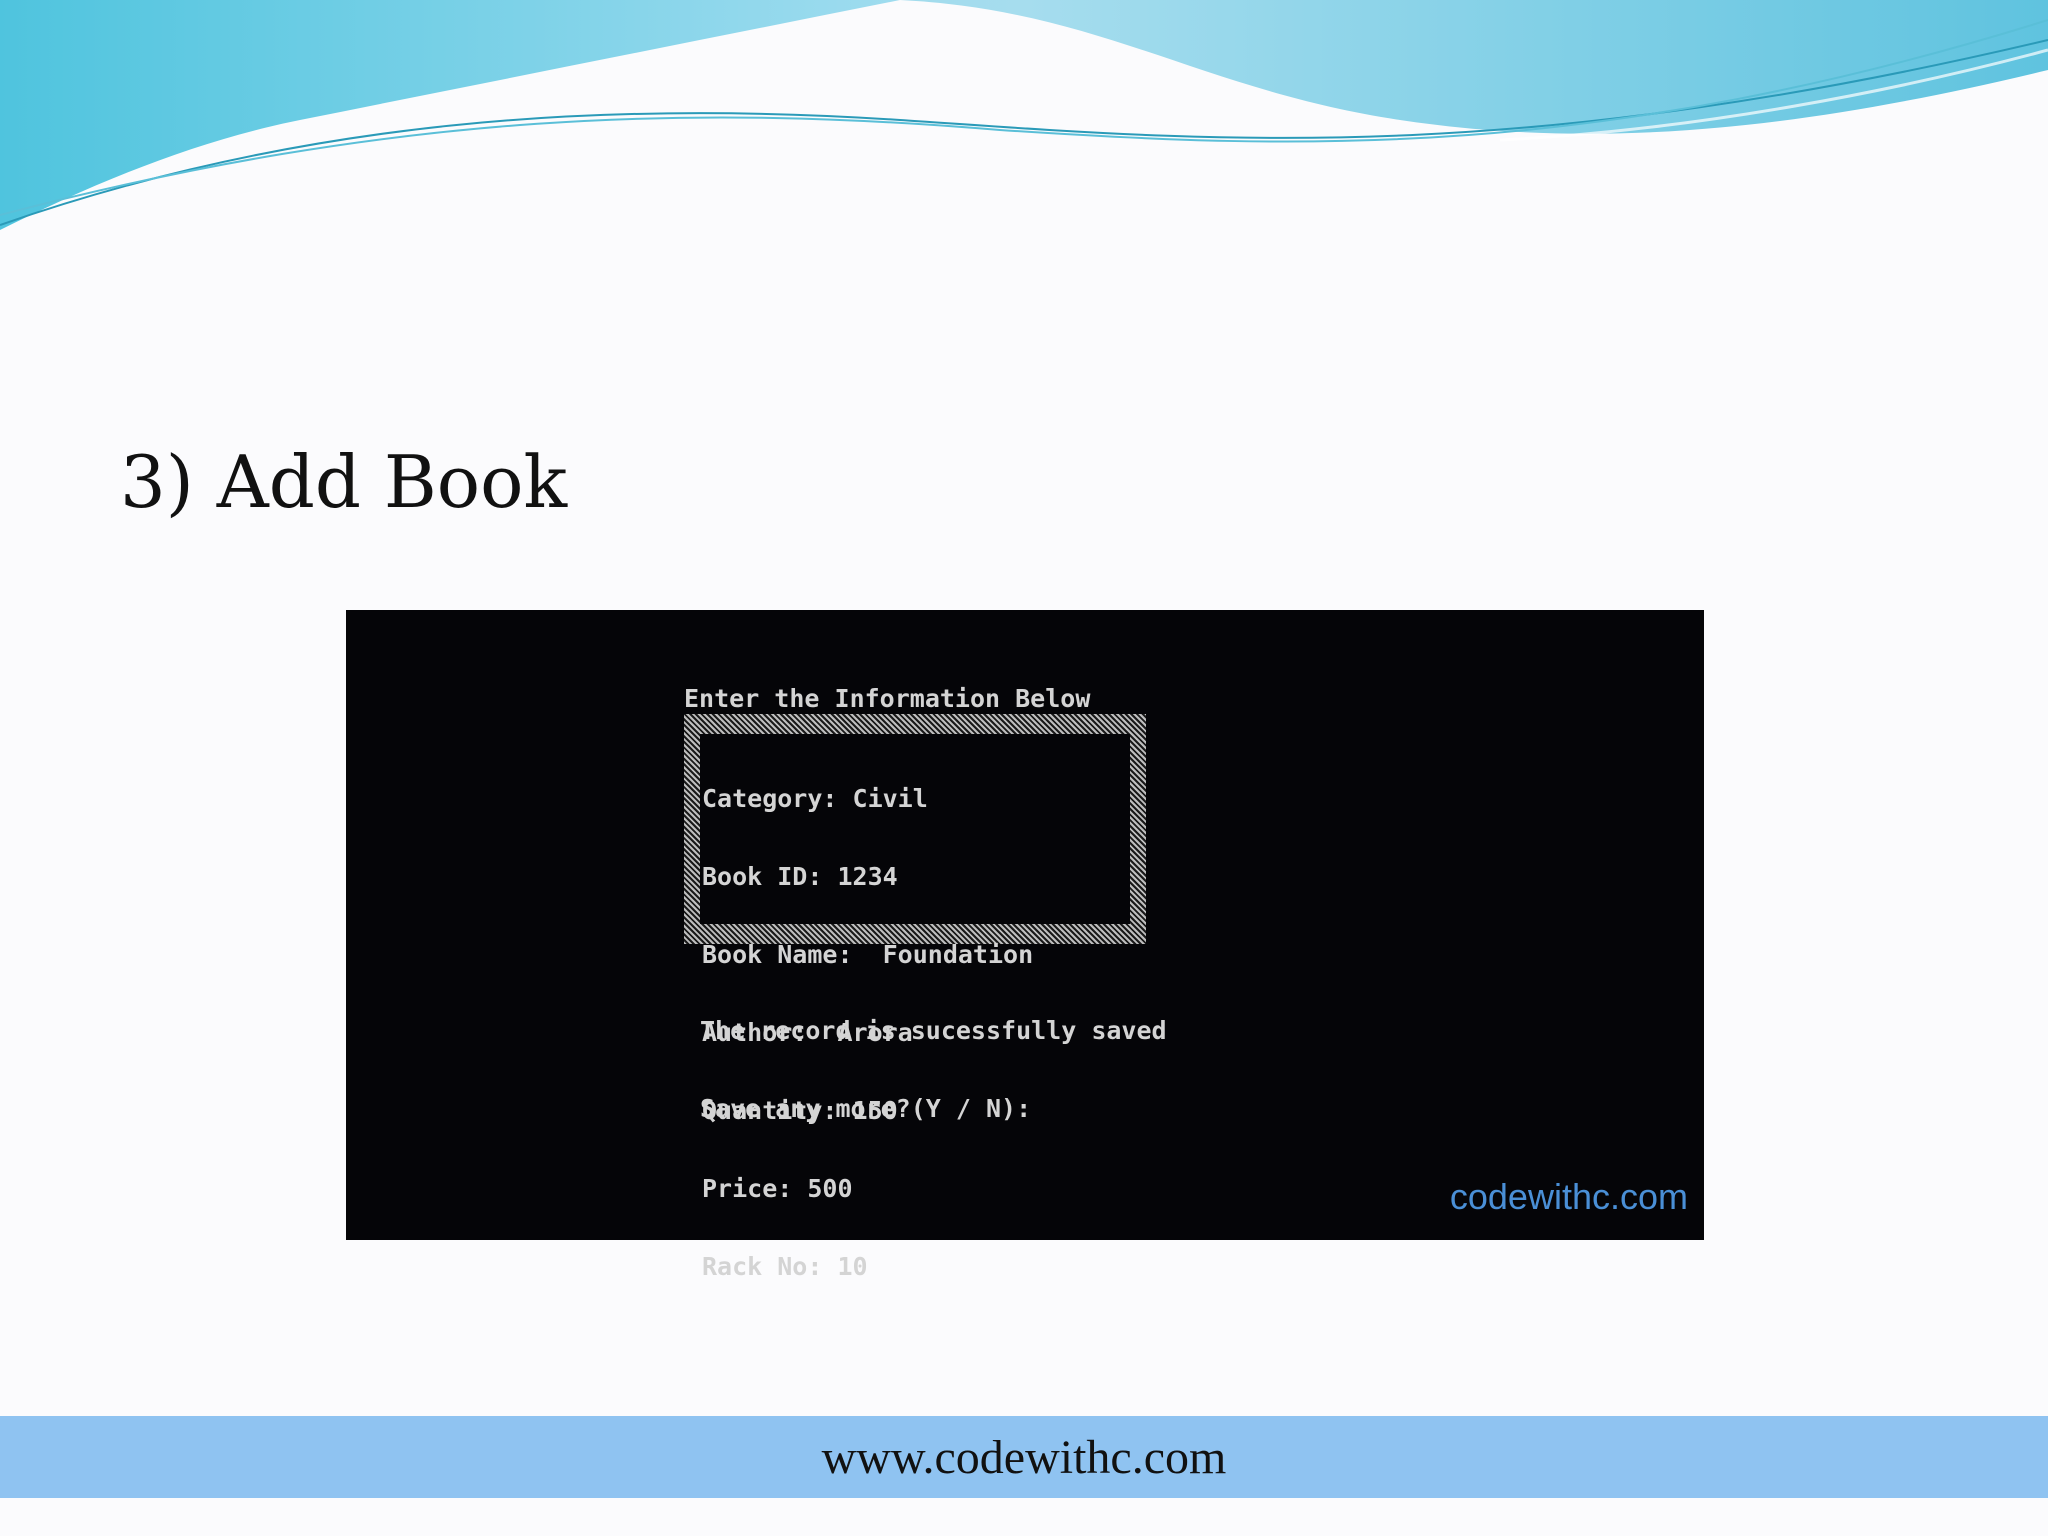  Describe the element at coordinates (866, 1108) in the screenshot. I see `save-more-prompt: Save any more?(Y / N):` at that location.